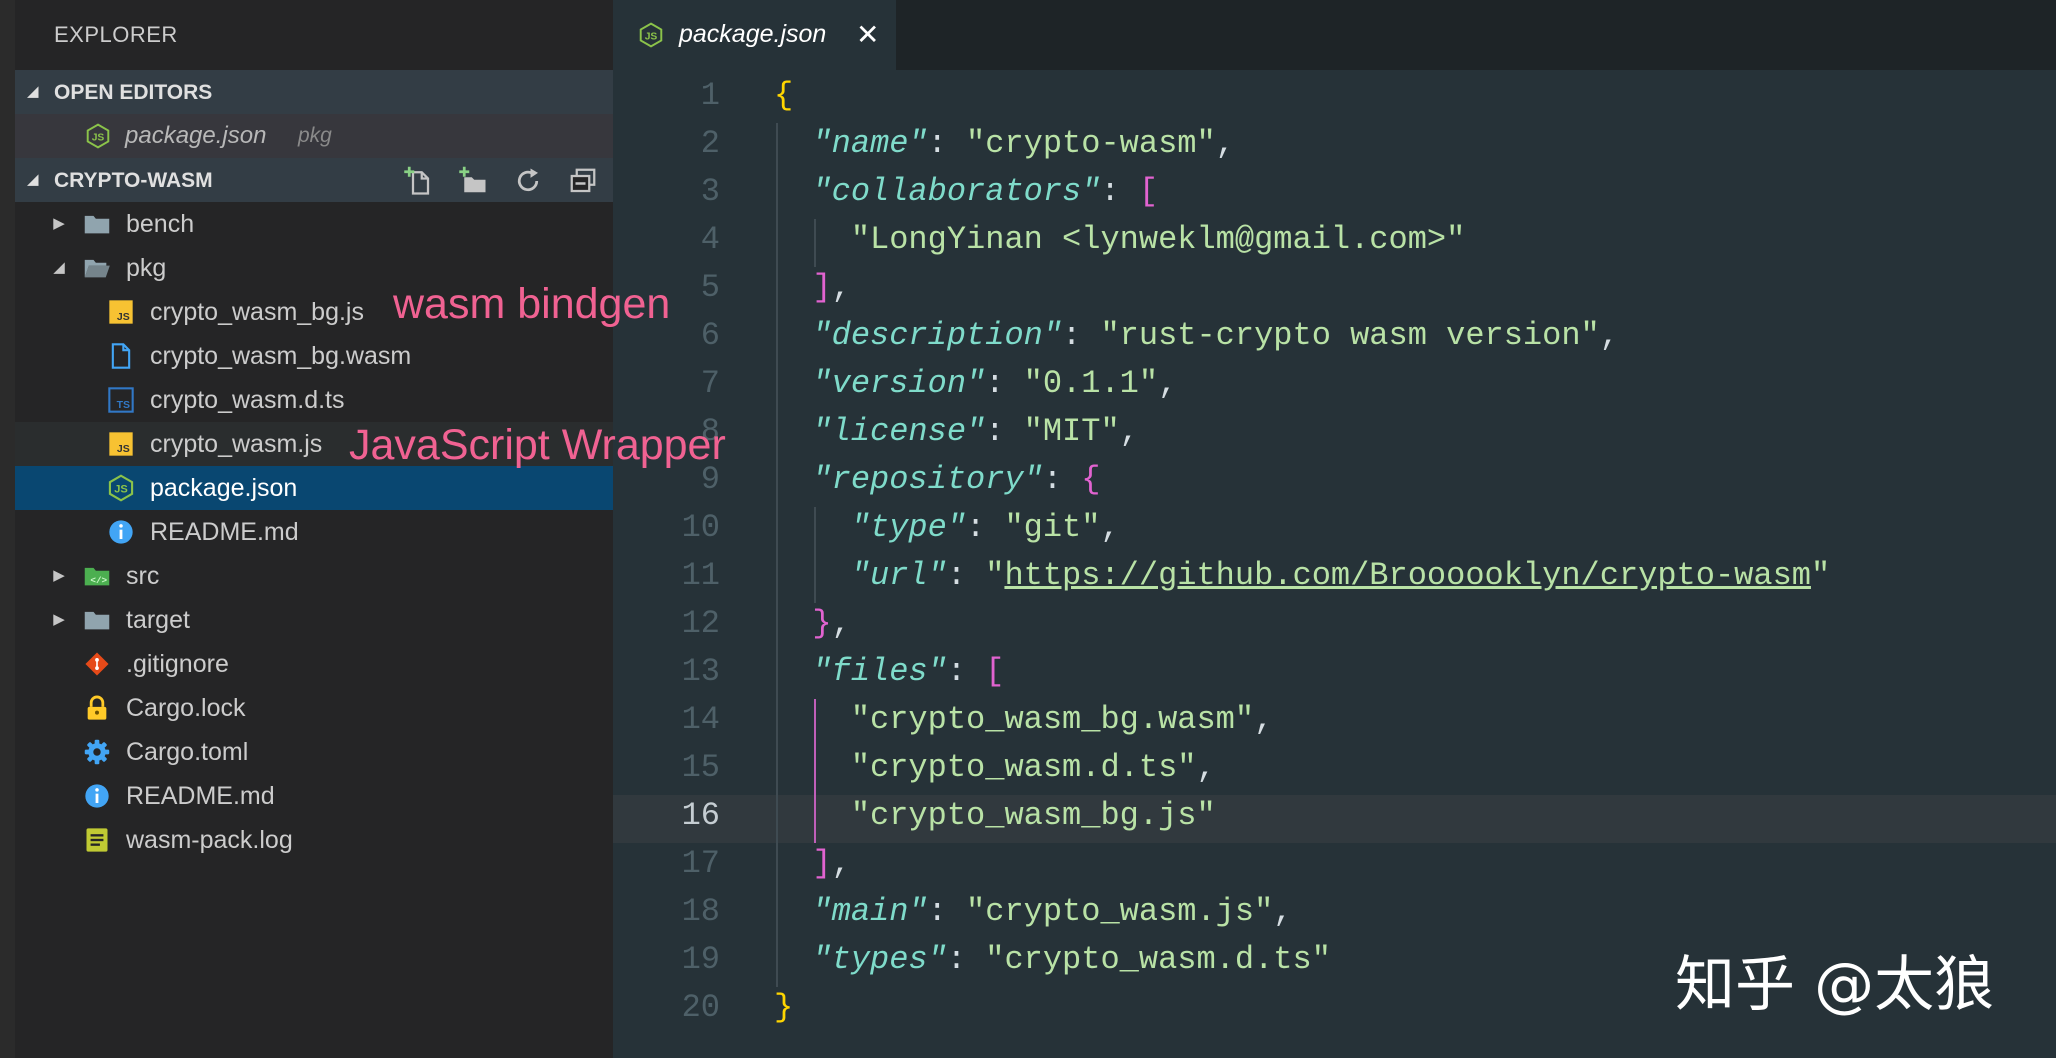 This screenshot has width=2056, height=1058. What do you see at coordinates (710, 95) in the screenshot?
I see `line-number: 1` at bounding box center [710, 95].